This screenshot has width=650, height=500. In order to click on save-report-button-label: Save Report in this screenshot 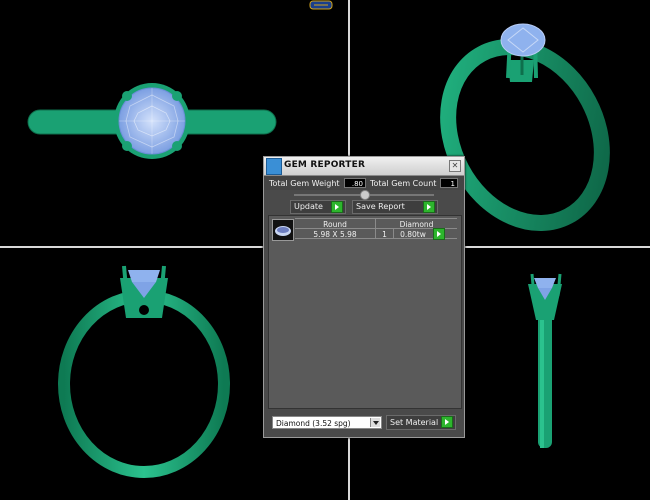, I will do `click(380, 206)`.